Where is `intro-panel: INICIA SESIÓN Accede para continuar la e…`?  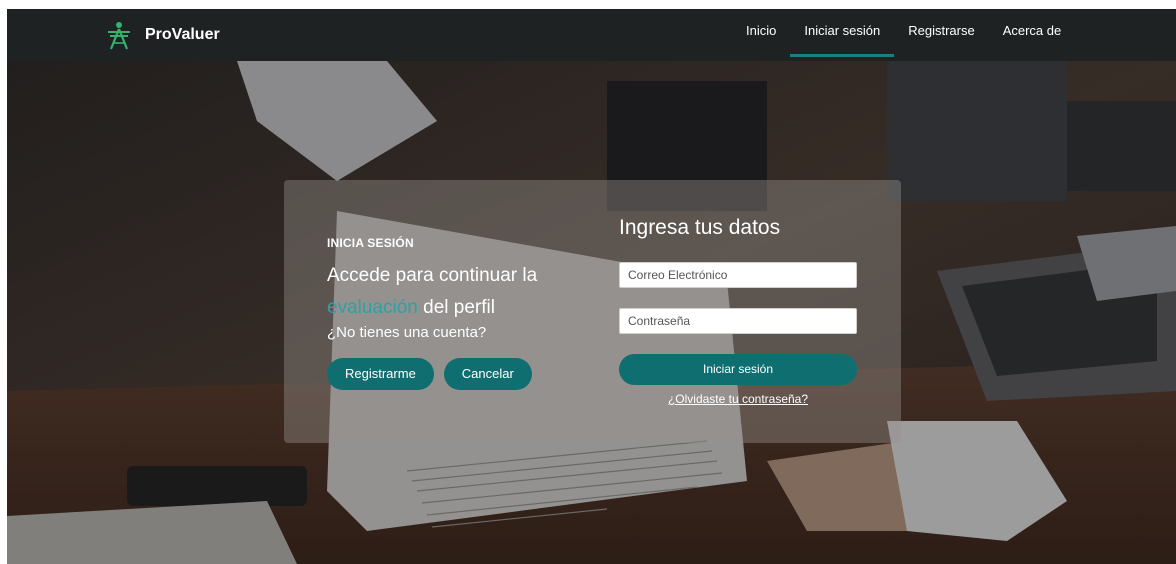 intro-panel: INICIA SESIÓN Accede para continuar la e… is located at coordinates (457, 313).